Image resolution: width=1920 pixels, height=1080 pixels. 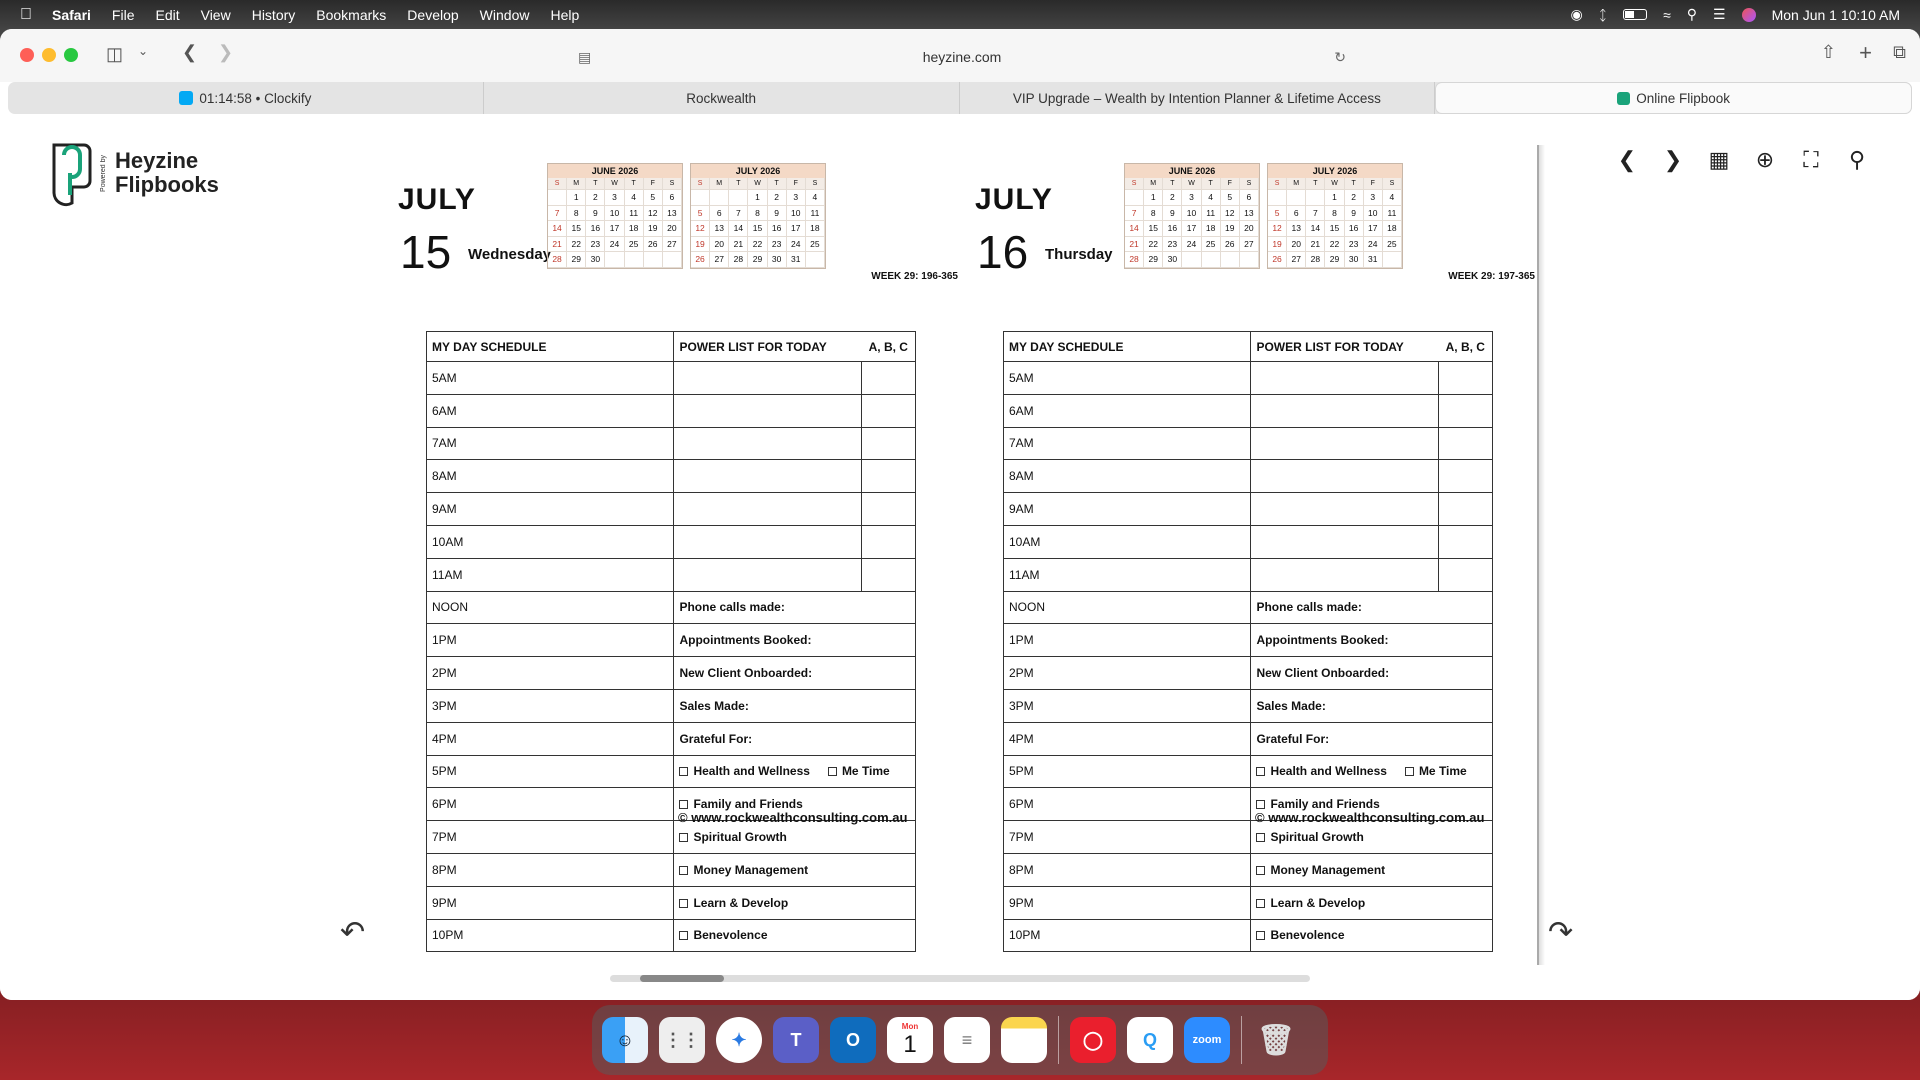 What do you see at coordinates (960, 978) in the screenshot?
I see `horizontal-scrollbar` at bounding box center [960, 978].